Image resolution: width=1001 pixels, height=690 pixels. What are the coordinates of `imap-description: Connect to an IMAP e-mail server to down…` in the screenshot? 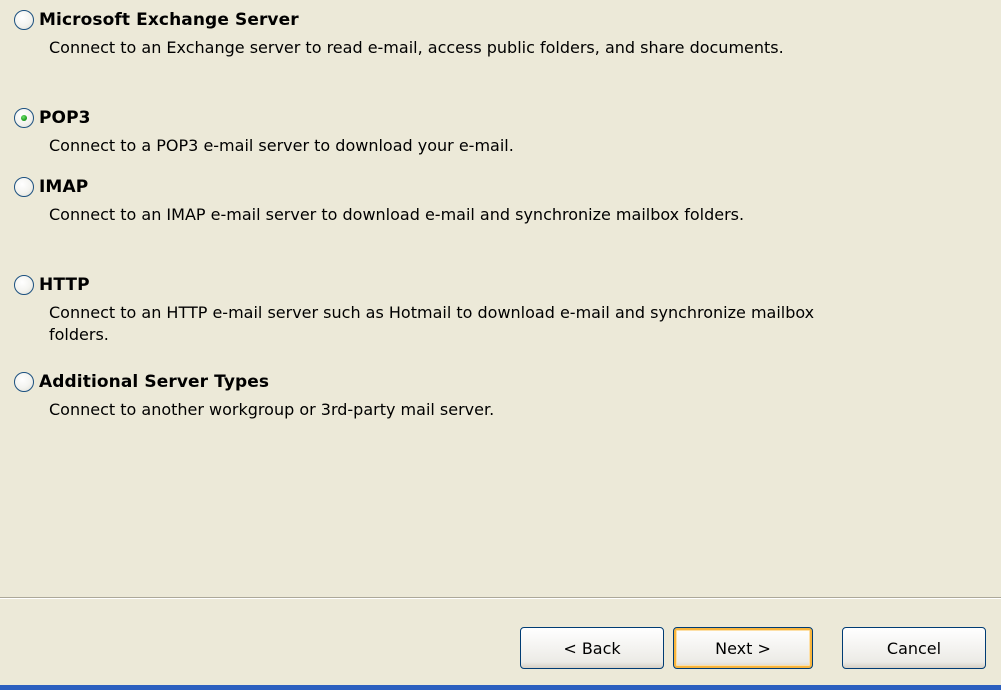 It's located at (397, 214).